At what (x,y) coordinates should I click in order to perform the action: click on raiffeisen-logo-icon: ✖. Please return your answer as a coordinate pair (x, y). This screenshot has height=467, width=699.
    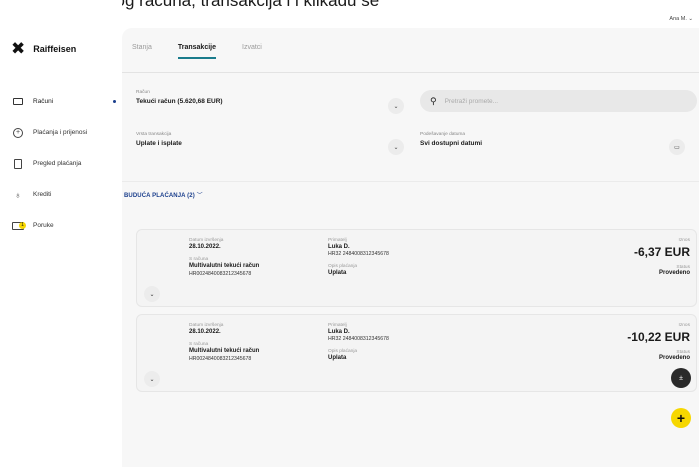
    Looking at the image, I should click on (18, 48).